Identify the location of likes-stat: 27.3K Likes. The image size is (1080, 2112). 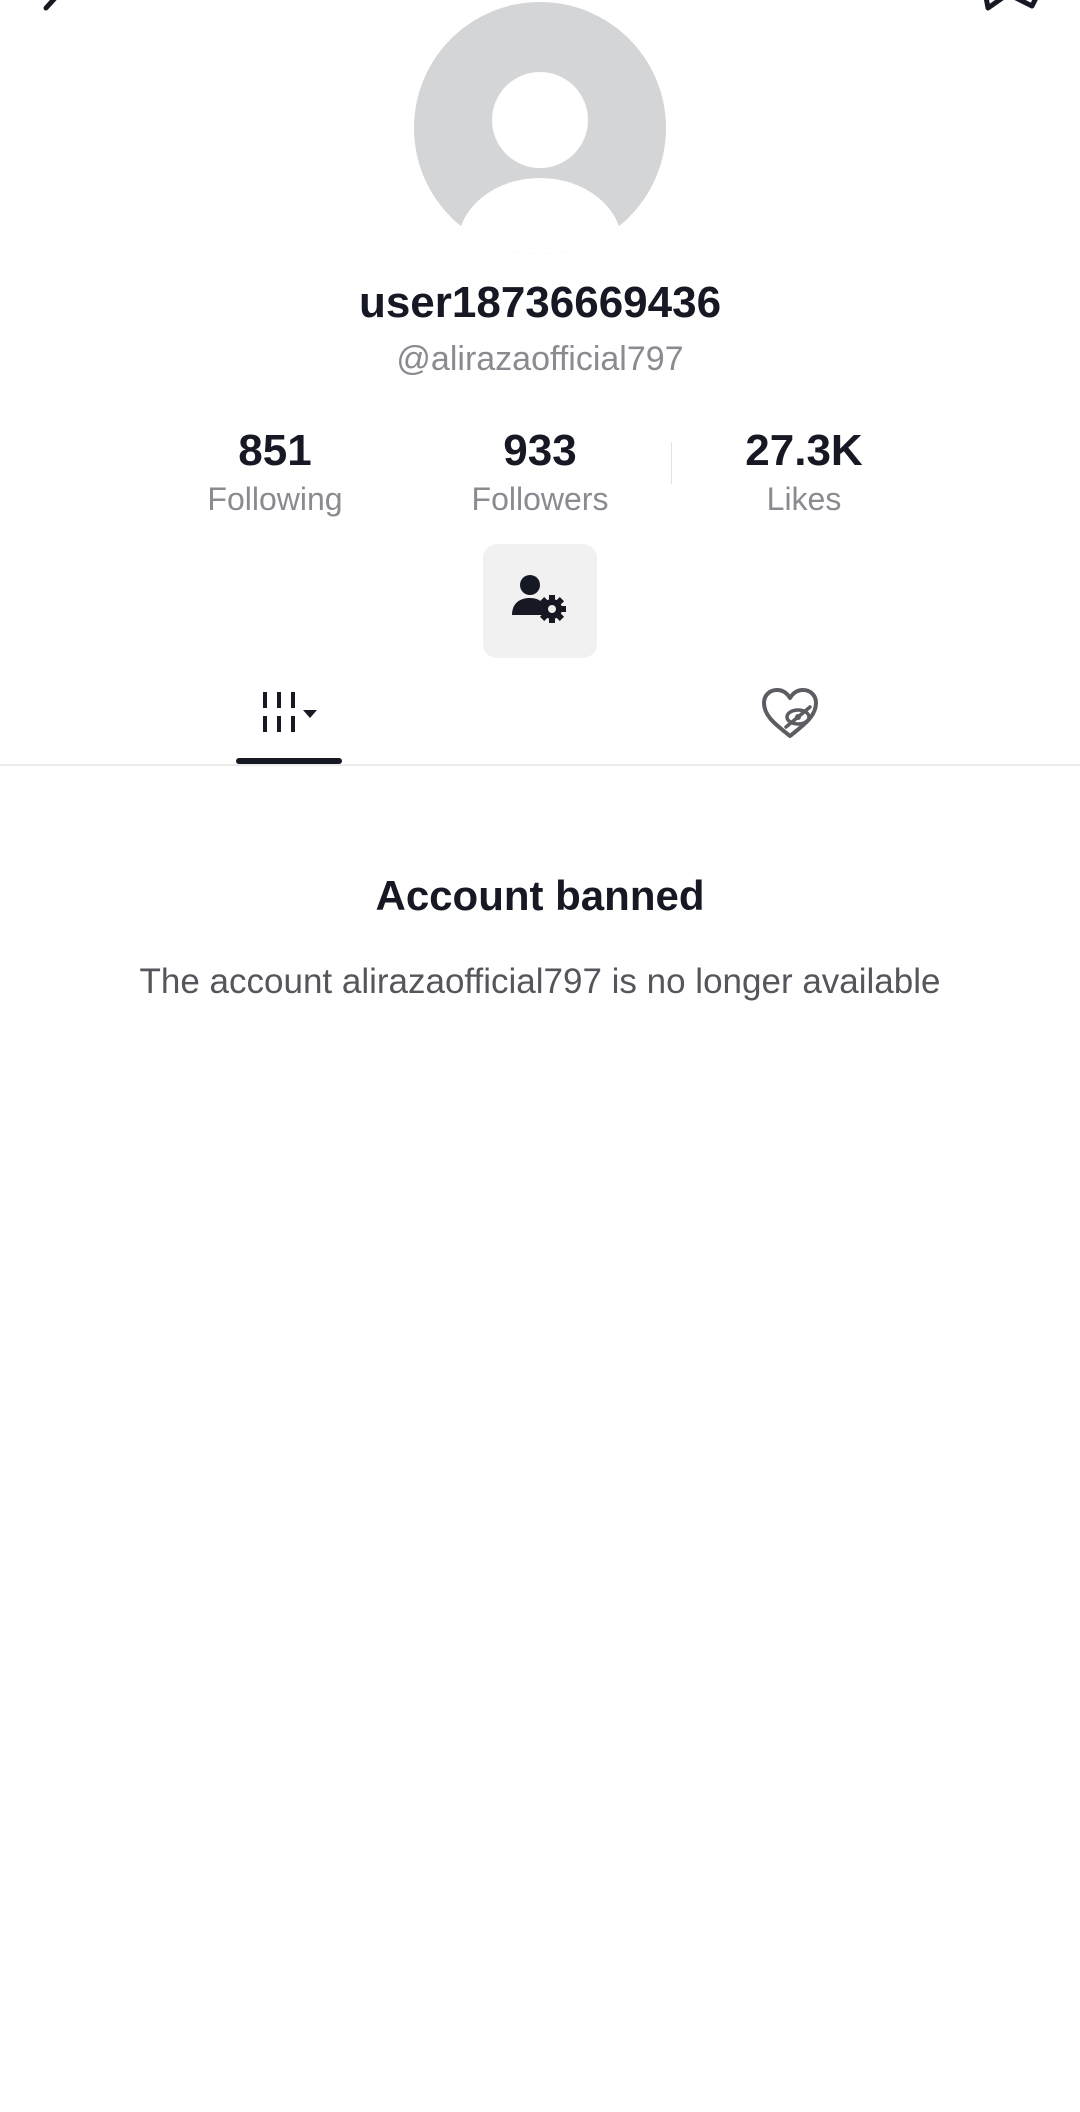
(804, 473).